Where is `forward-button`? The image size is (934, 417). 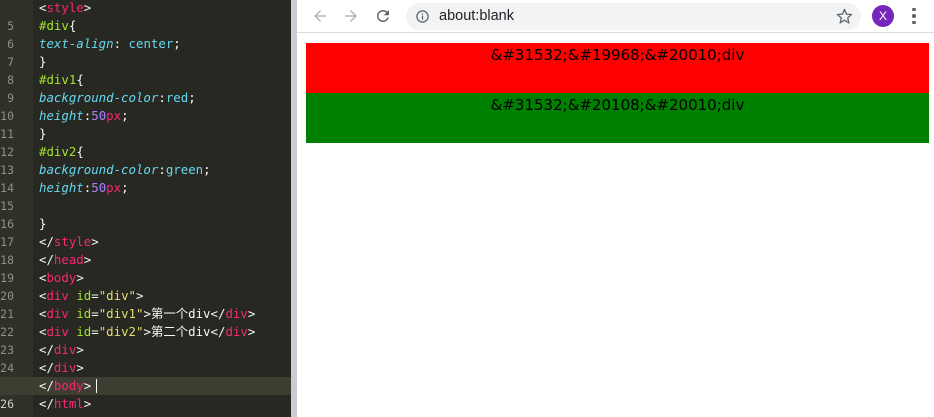
forward-button is located at coordinates (351, 16).